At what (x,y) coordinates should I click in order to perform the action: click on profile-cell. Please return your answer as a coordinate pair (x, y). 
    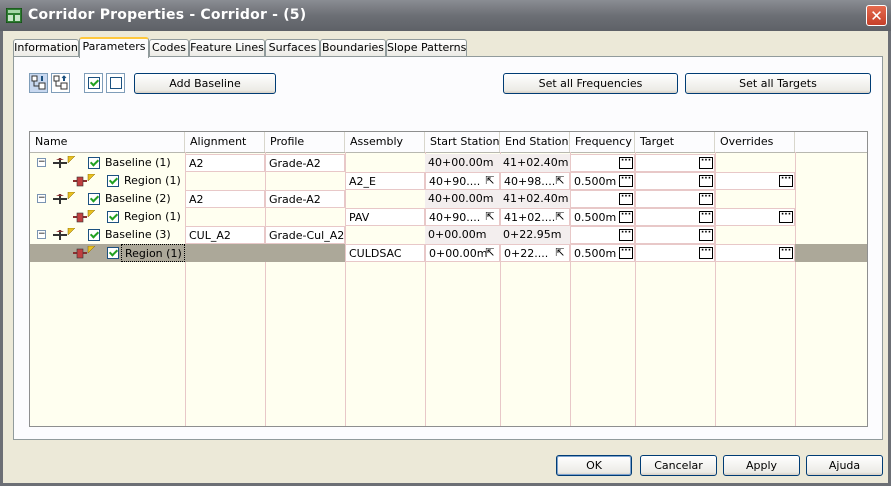
    Looking at the image, I should click on (305, 253).